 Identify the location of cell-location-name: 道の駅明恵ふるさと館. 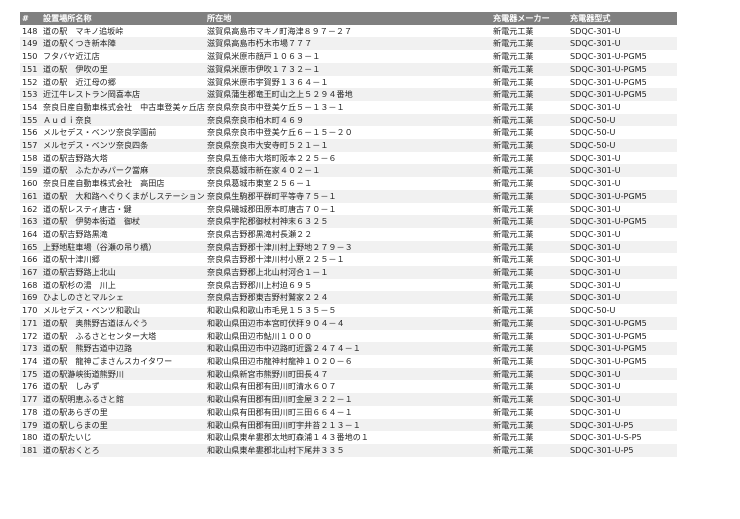
(123, 399).